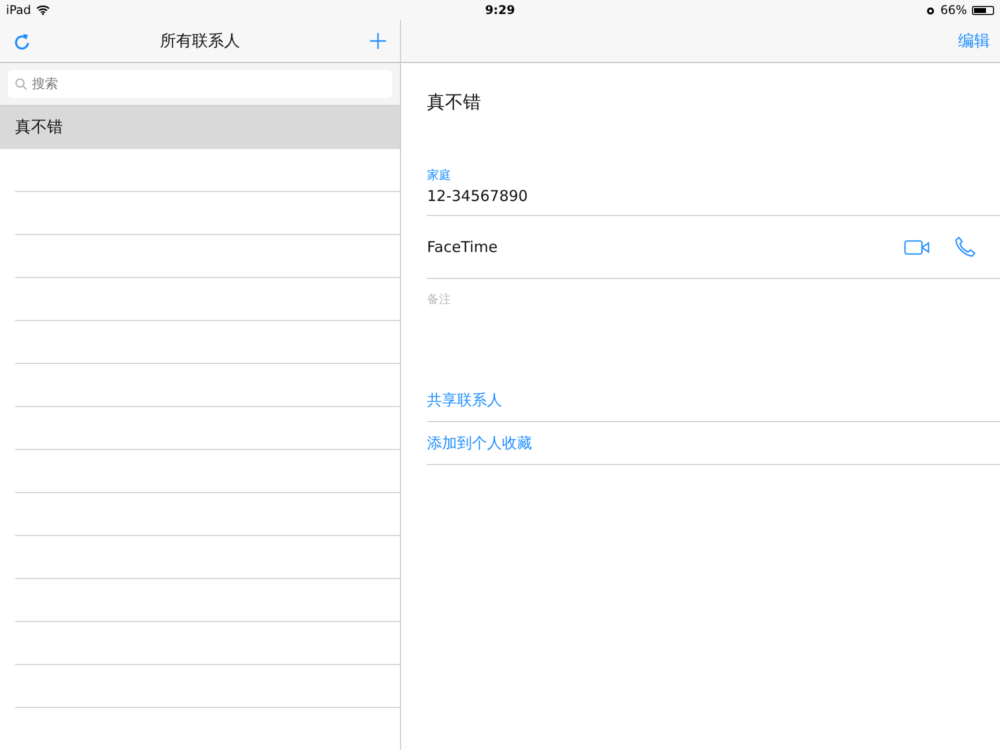  I want to click on phone-icon, so click(965, 247).